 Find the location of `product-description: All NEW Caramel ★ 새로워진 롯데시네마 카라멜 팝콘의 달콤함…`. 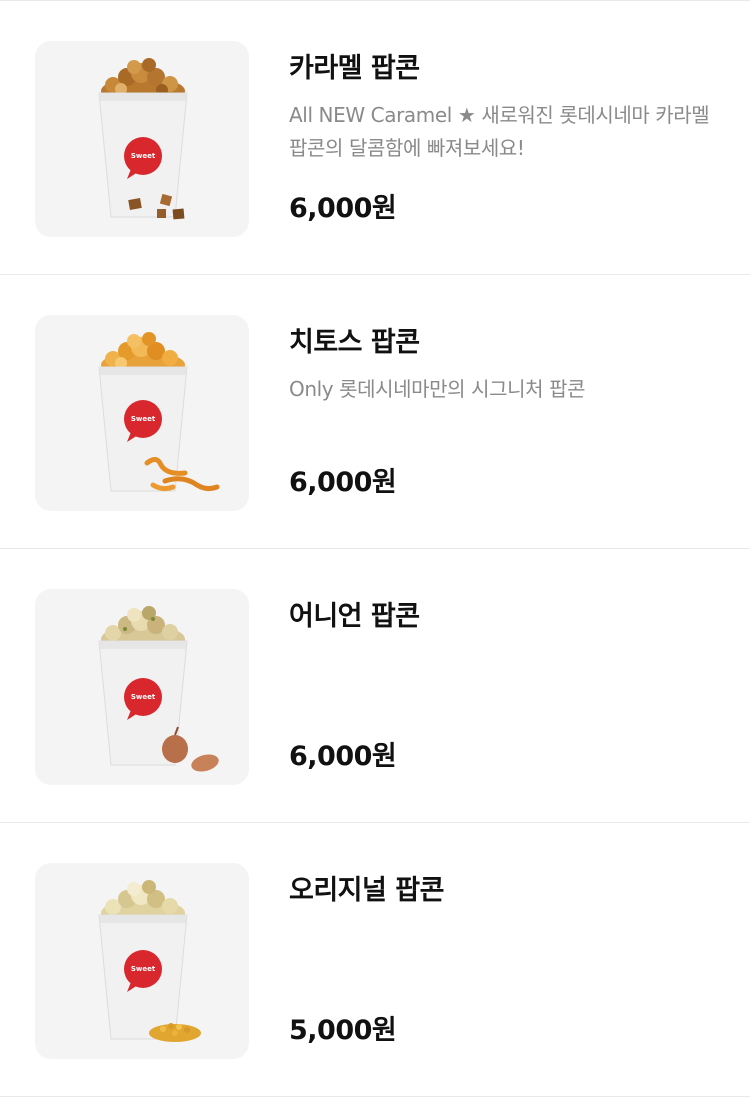

product-description: All NEW Caramel ★ 새로워진 롯데시네마 카라멜 팝콘의 달콤함… is located at coordinates (499, 131).